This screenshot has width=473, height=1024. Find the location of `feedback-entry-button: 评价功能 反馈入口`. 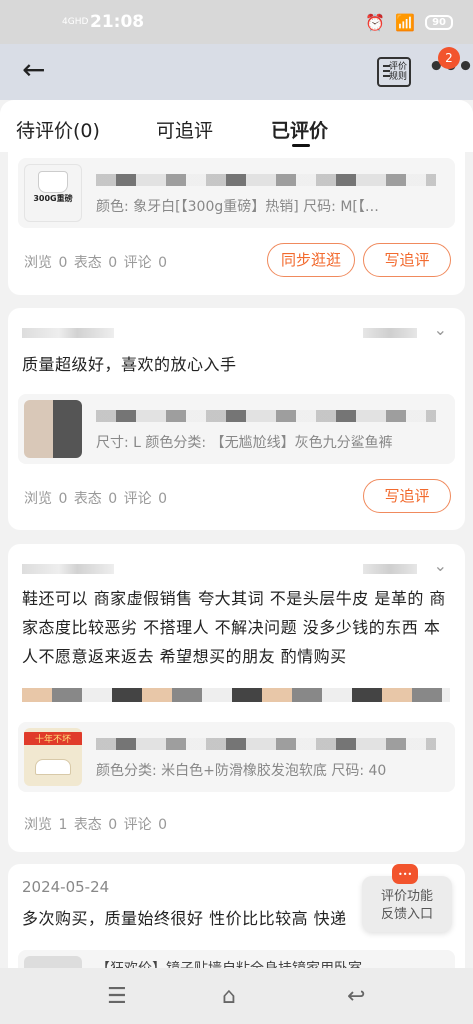

feedback-entry-button: 评价功能 反馈入口 is located at coordinates (407, 898).